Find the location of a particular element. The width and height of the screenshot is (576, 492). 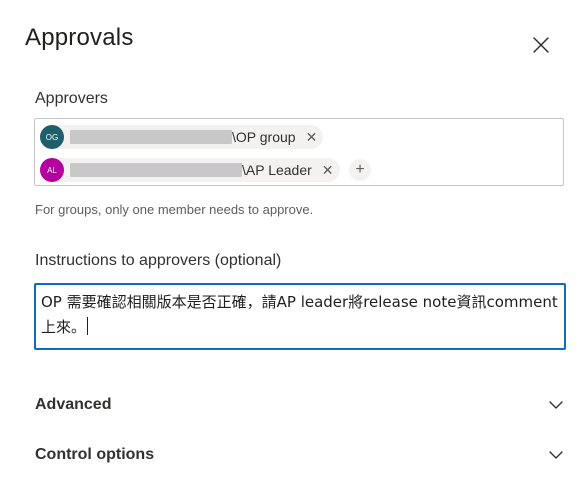

close-button is located at coordinates (541, 45).